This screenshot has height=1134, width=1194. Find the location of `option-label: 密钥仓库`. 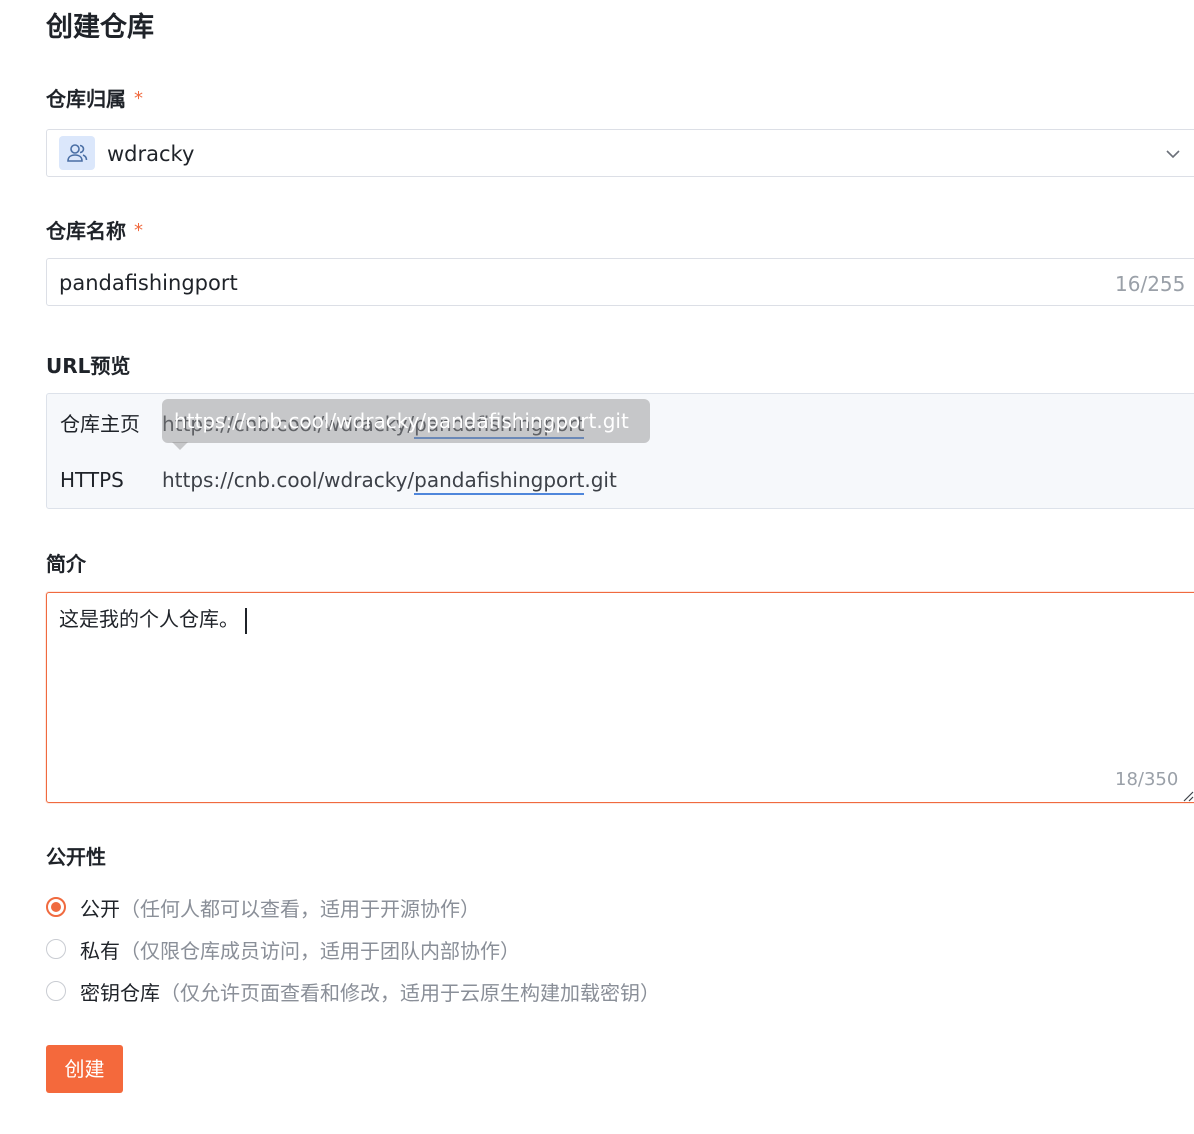

option-label: 密钥仓库 is located at coordinates (120, 992).